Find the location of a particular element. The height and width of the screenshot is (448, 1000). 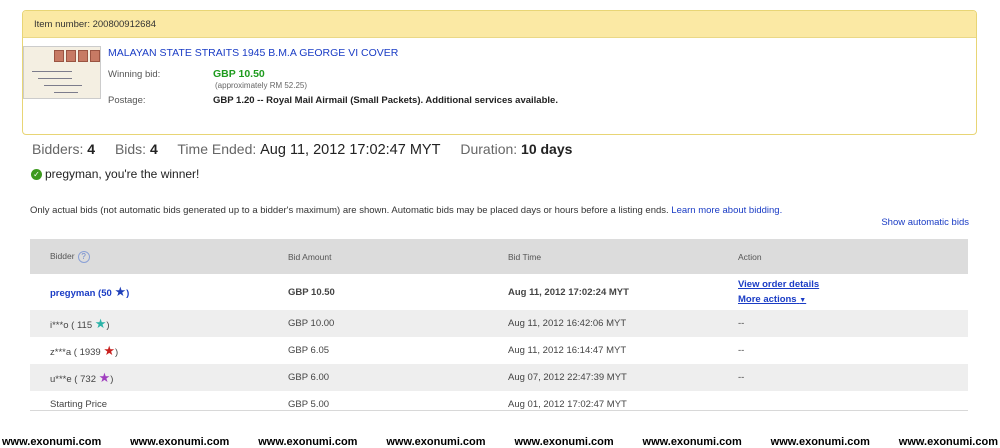

bid-time: Aug 07, 2012 22:47:39 MYT is located at coordinates (623, 377).